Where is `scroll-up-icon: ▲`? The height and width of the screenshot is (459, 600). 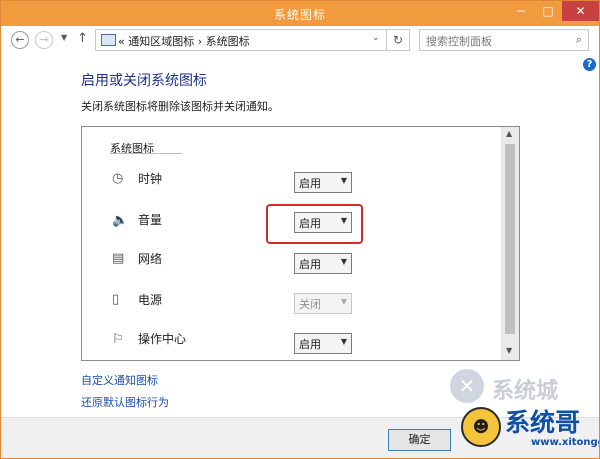 scroll-up-icon: ▲ is located at coordinates (509, 133).